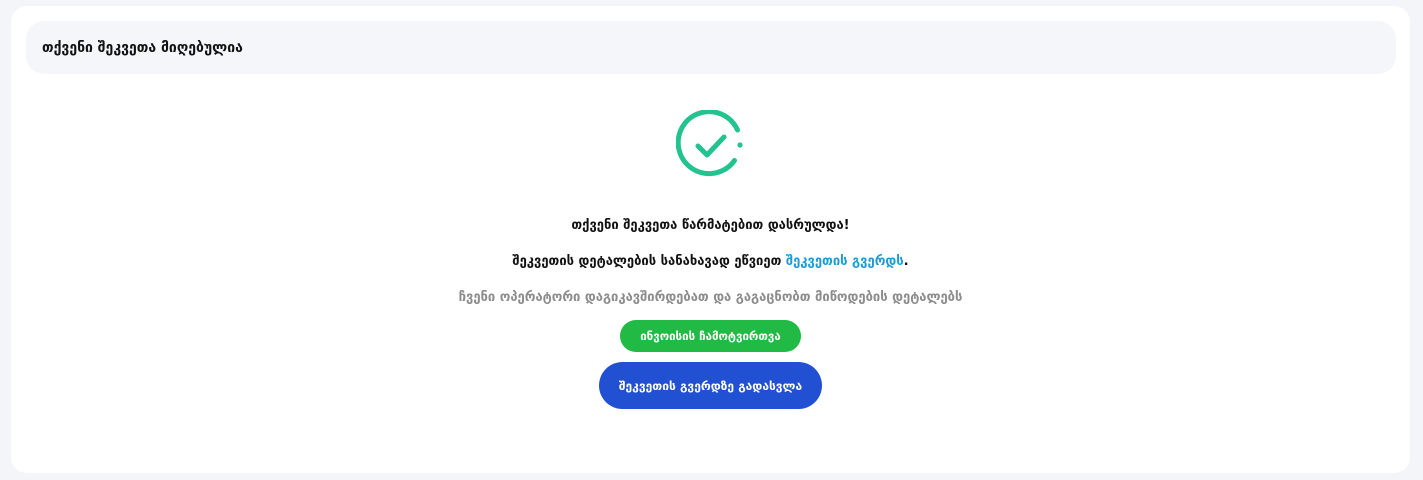  Describe the element at coordinates (710, 225) in the screenshot. I see `success-message: თქვენი შეკვეთა წარმატებით დასრულდა!` at that location.